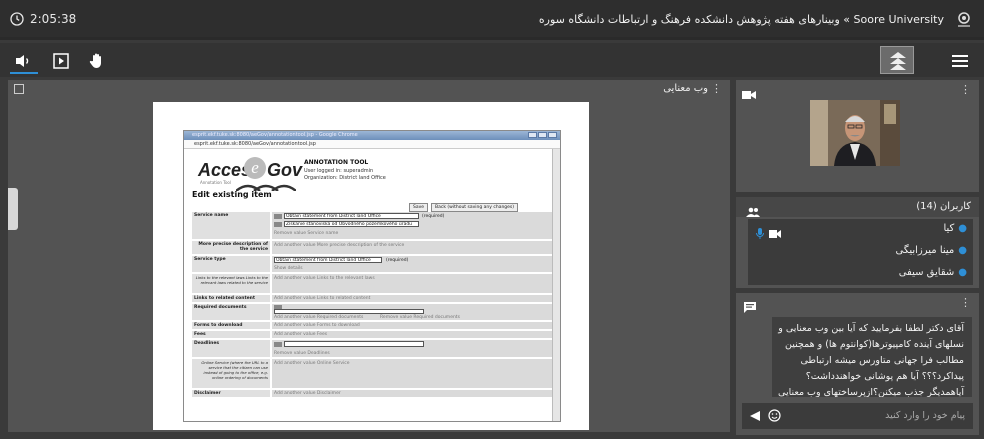 The height and width of the screenshot is (439, 984). I want to click on webcam-video, so click(855, 133).